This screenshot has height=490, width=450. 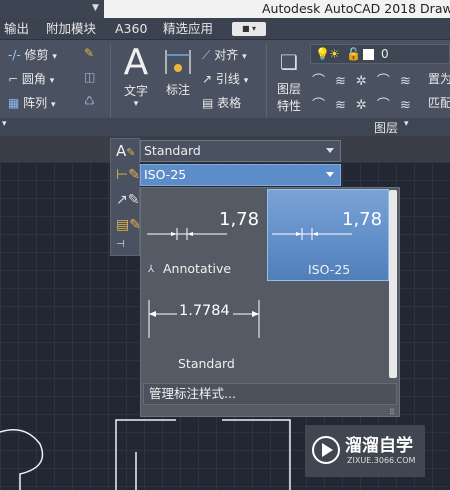 I want to click on array-icon: ▦, so click(x=14, y=103).